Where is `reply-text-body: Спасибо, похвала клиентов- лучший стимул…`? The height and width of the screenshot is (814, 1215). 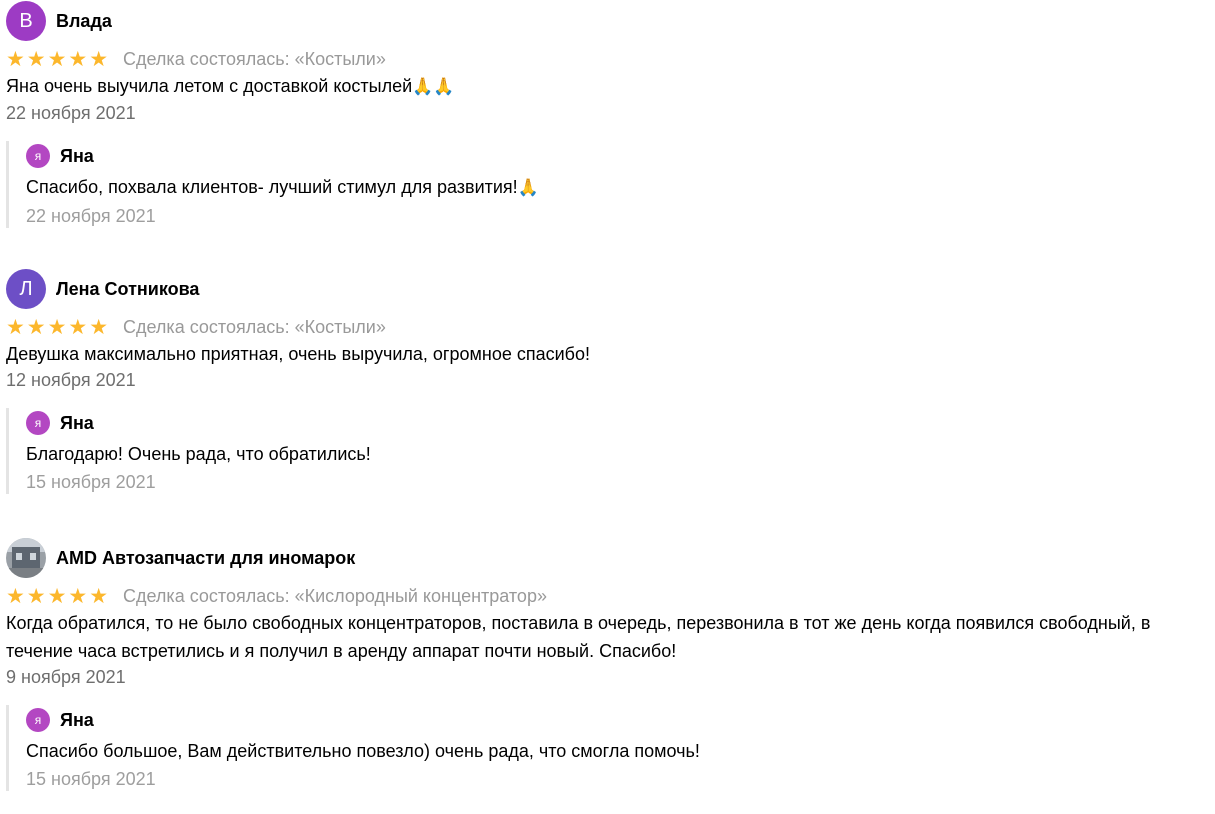 reply-text-body: Спасибо, похвала клиентов- лучший стимул… is located at coordinates (272, 187).